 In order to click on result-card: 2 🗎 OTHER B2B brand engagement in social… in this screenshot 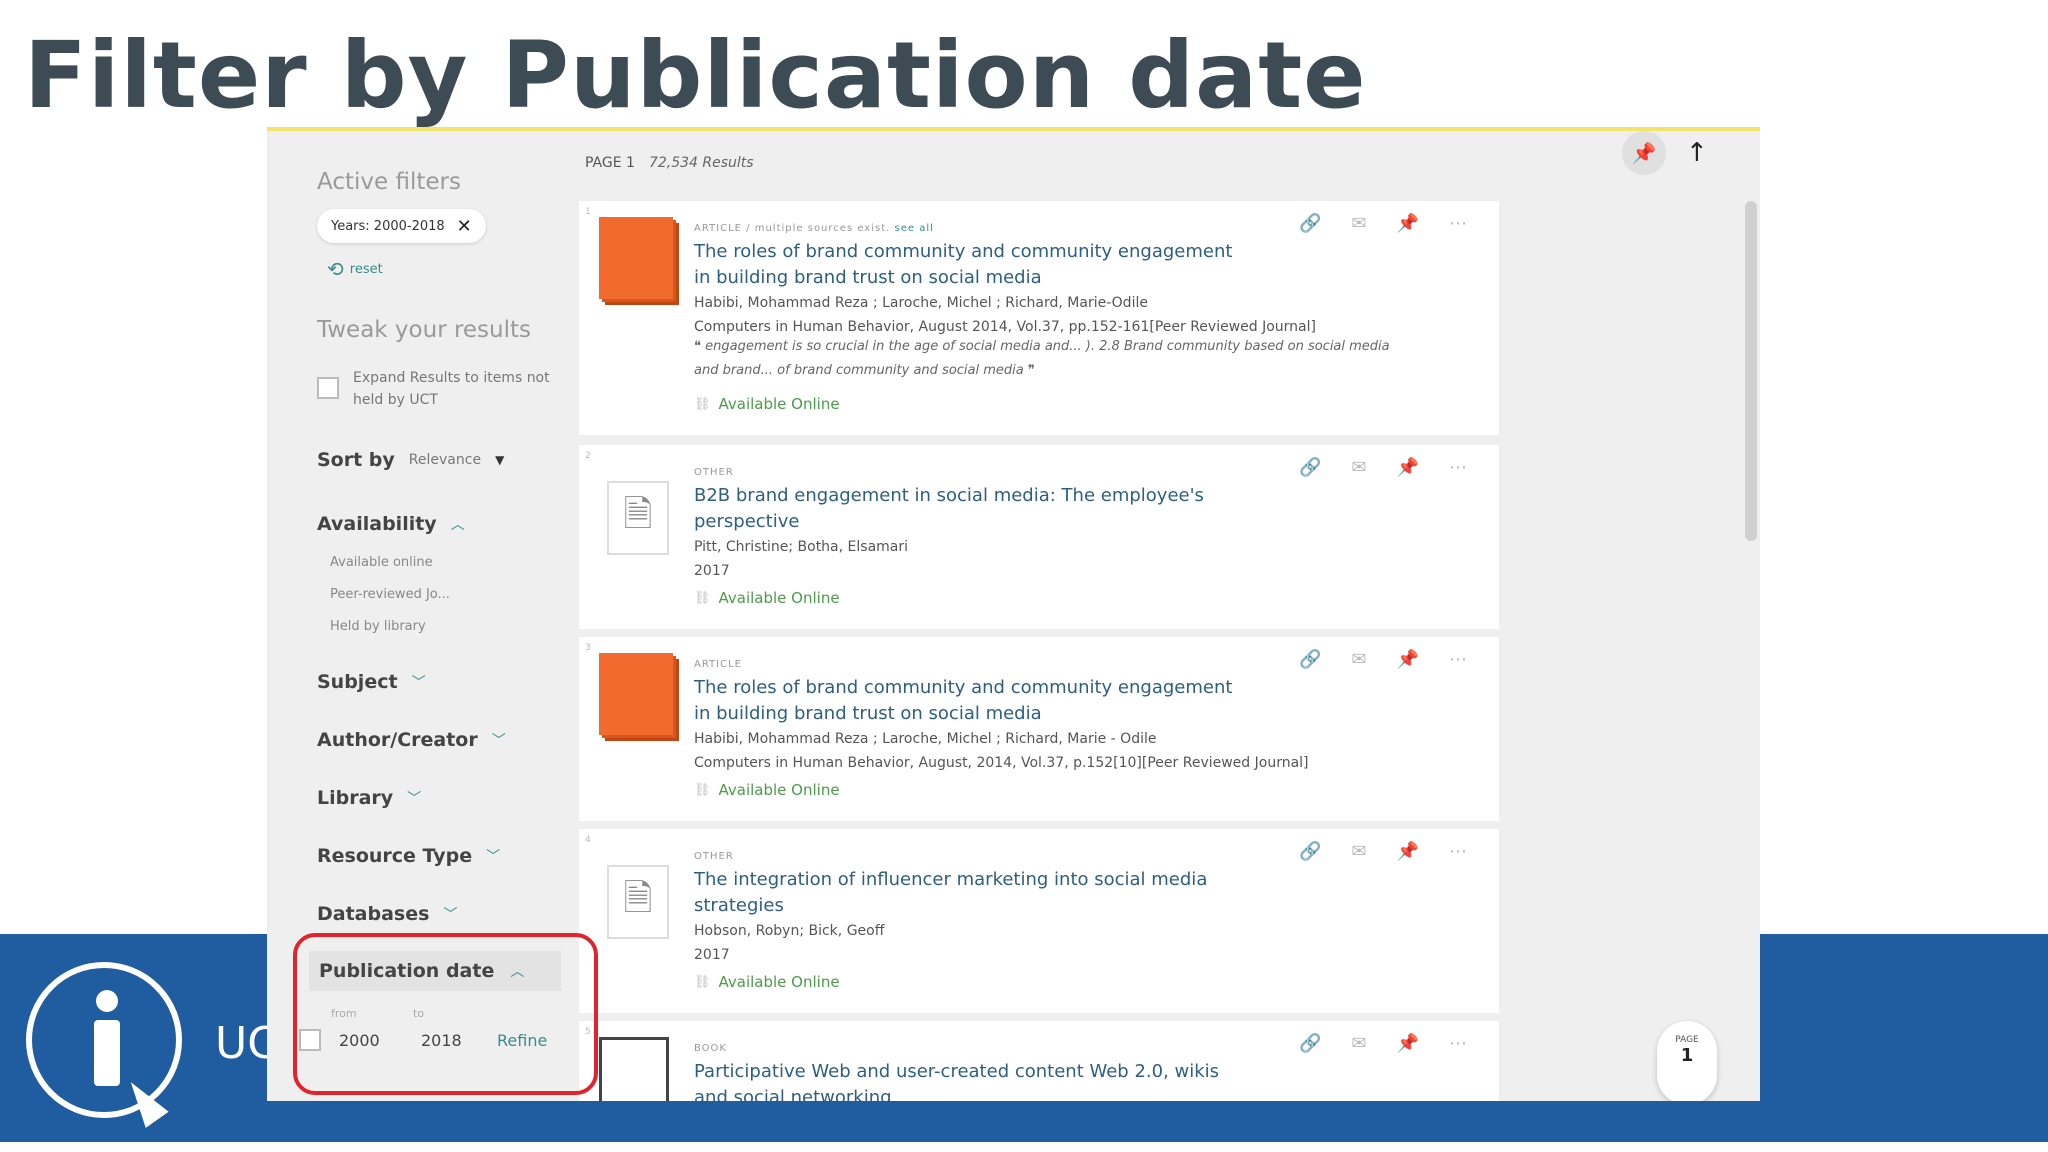, I will do `click(1039, 537)`.